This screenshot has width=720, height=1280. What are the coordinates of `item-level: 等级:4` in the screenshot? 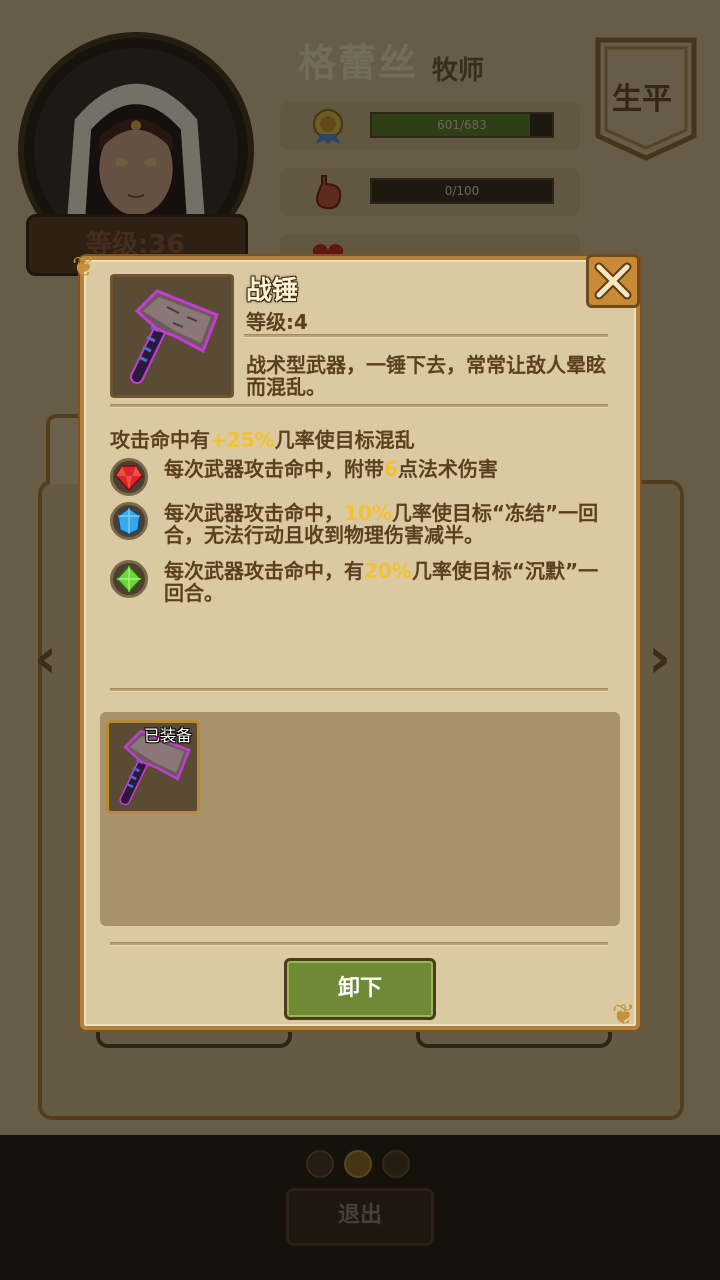 It's located at (277, 322).